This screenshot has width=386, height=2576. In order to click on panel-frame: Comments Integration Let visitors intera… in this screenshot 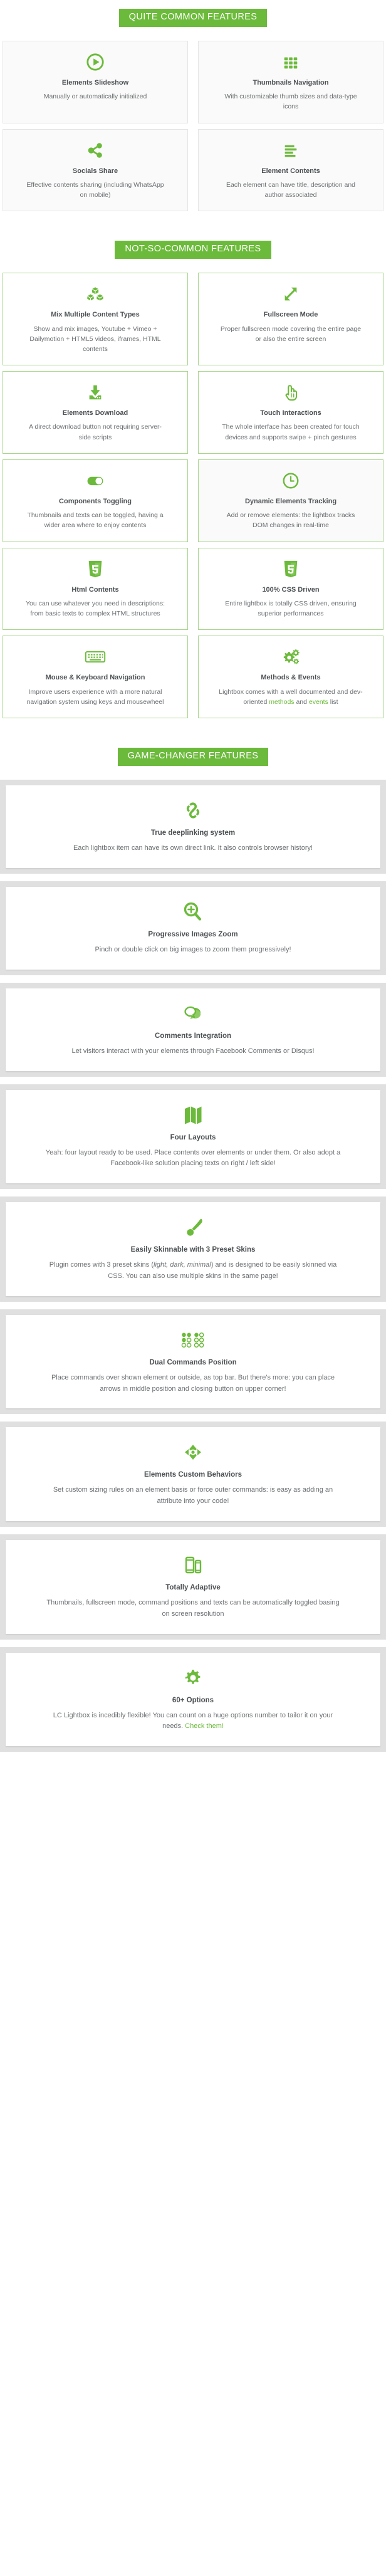, I will do `click(193, 1029)`.